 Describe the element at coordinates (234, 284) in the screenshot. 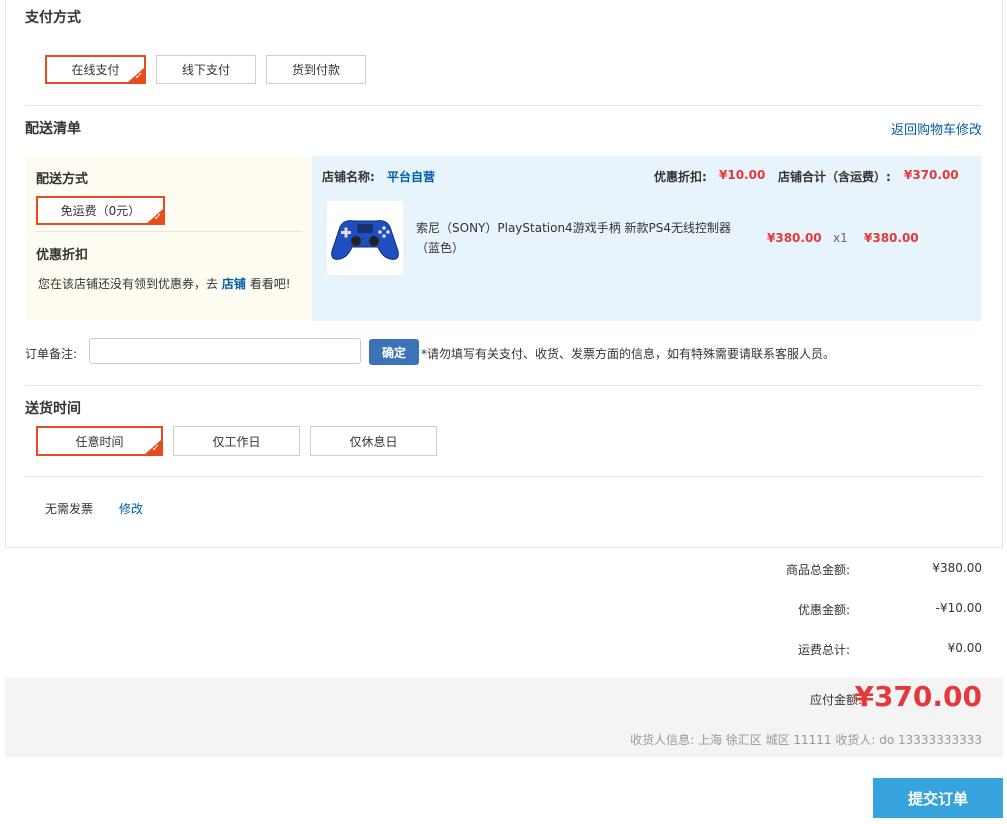

I see `store-link: 店铺` at that location.